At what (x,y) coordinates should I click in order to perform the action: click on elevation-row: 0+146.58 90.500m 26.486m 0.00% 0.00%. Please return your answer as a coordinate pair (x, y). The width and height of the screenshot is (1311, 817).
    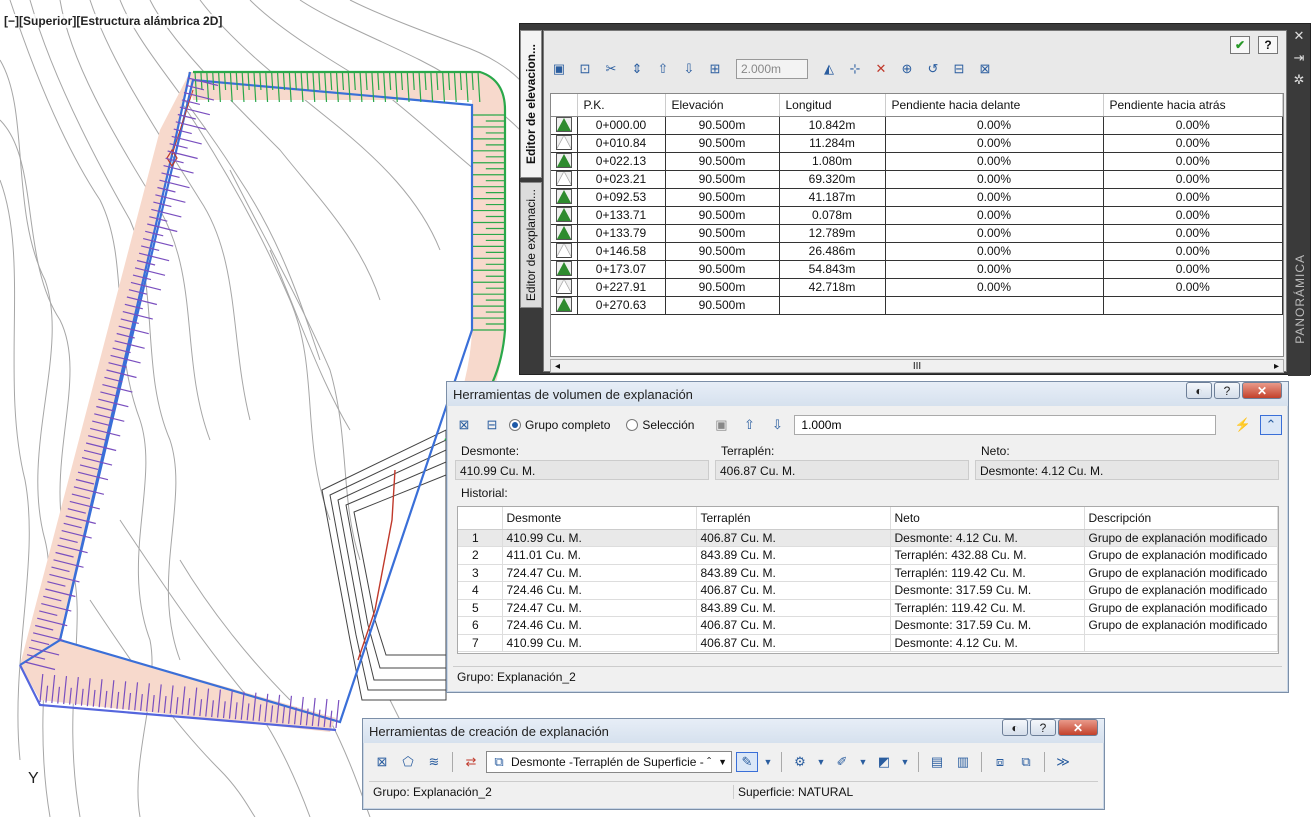
    Looking at the image, I should click on (917, 251).